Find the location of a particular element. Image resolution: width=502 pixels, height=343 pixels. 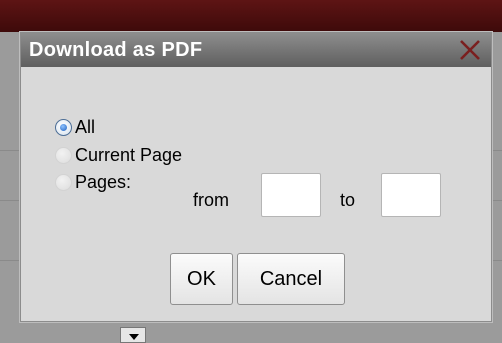

background-dropdown-button is located at coordinates (133, 335).